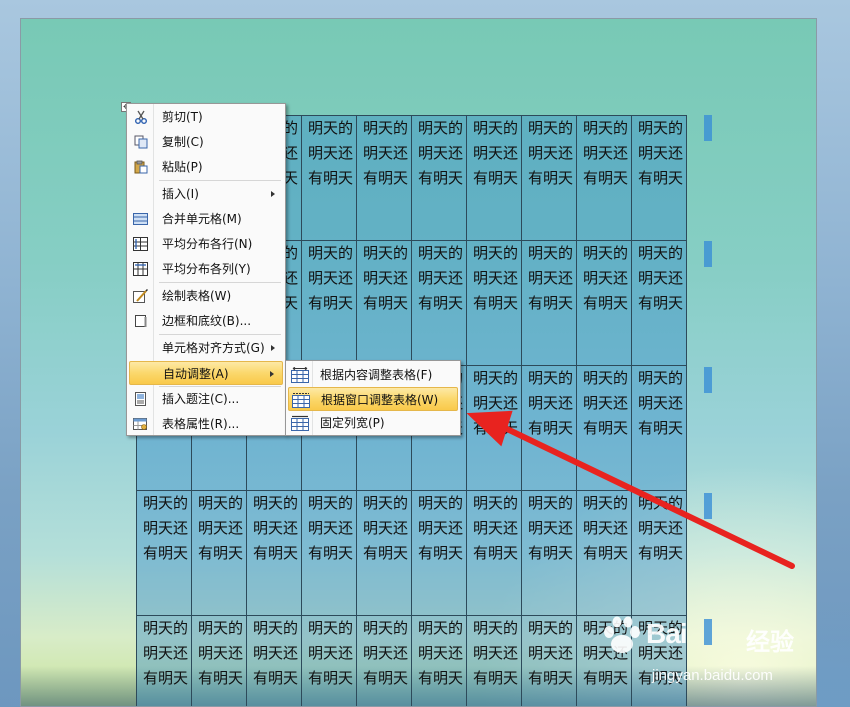 This screenshot has width=850, height=707. Describe the element at coordinates (140, 117) in the screenshot. I see `scissors-icon` at that location.